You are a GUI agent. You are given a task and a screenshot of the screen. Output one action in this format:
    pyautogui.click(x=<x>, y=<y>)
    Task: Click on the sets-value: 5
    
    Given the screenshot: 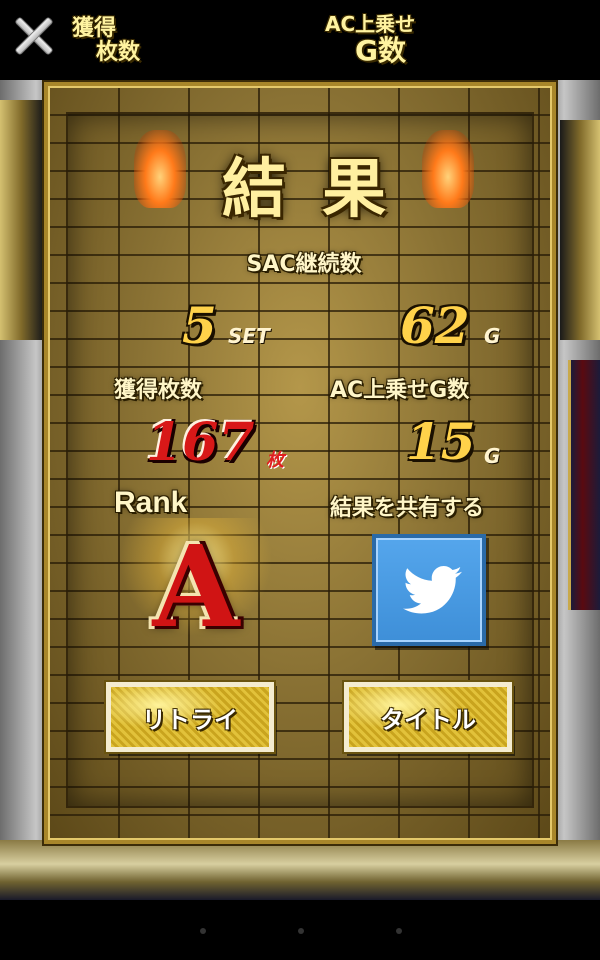 What is the action you would take?
    pyautogui.click(x=199, y=325)
    